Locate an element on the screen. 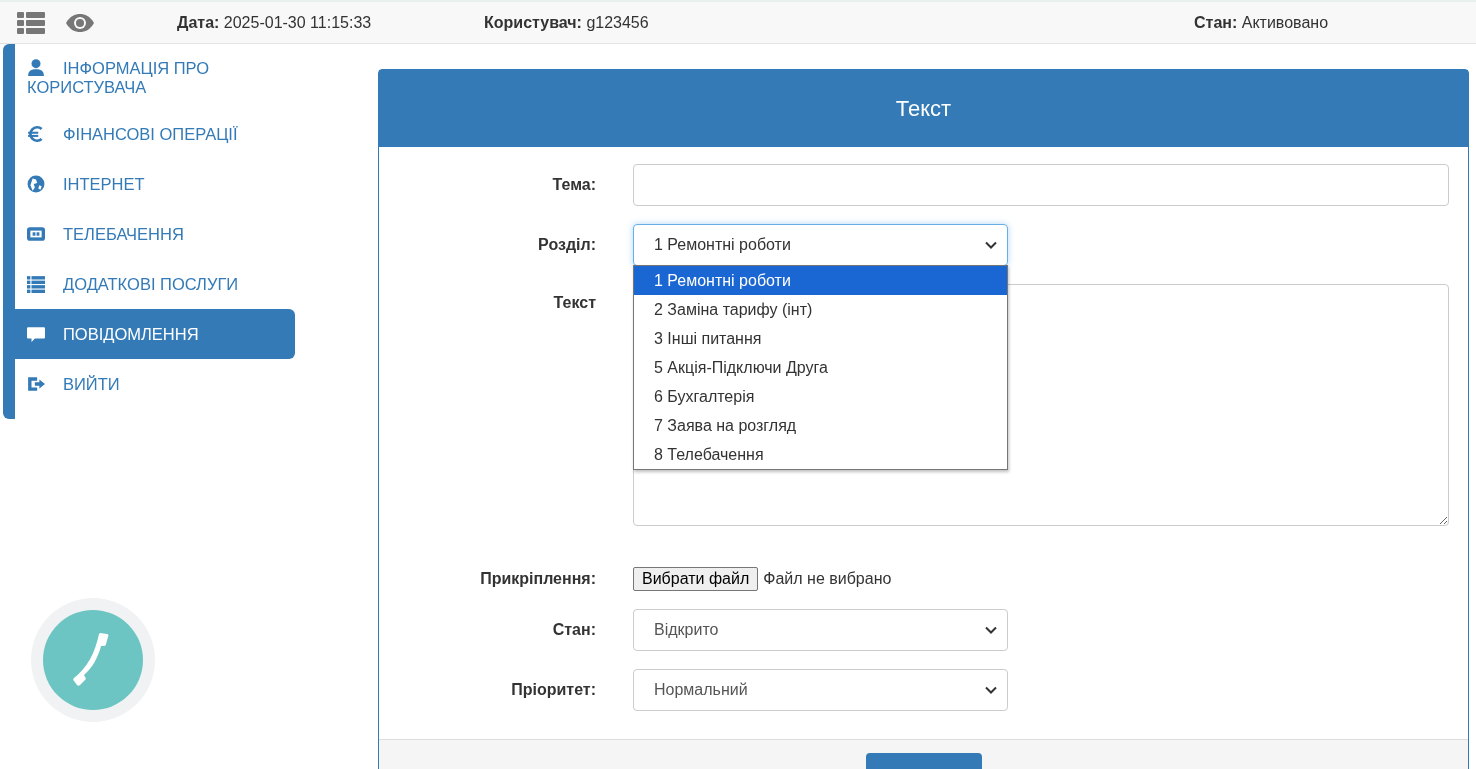  select-field: Нормальний is located at coordinates (820, 690).